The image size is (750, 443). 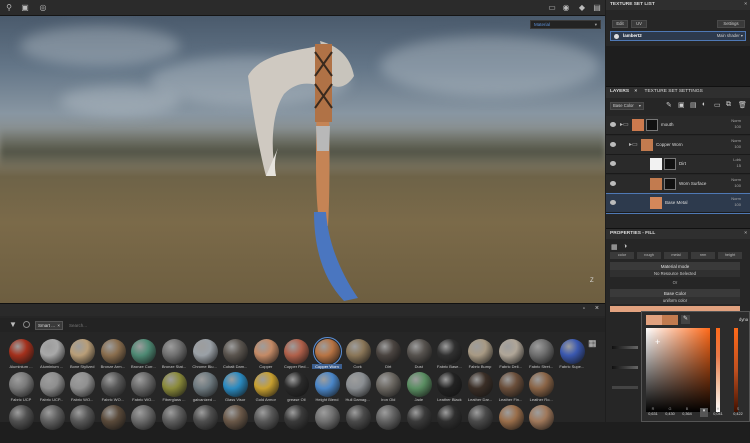 What do you see at coordinates (13, 324) in the screenshot?
I see `filter-icon: ▼` at bounding box center [13, 324].